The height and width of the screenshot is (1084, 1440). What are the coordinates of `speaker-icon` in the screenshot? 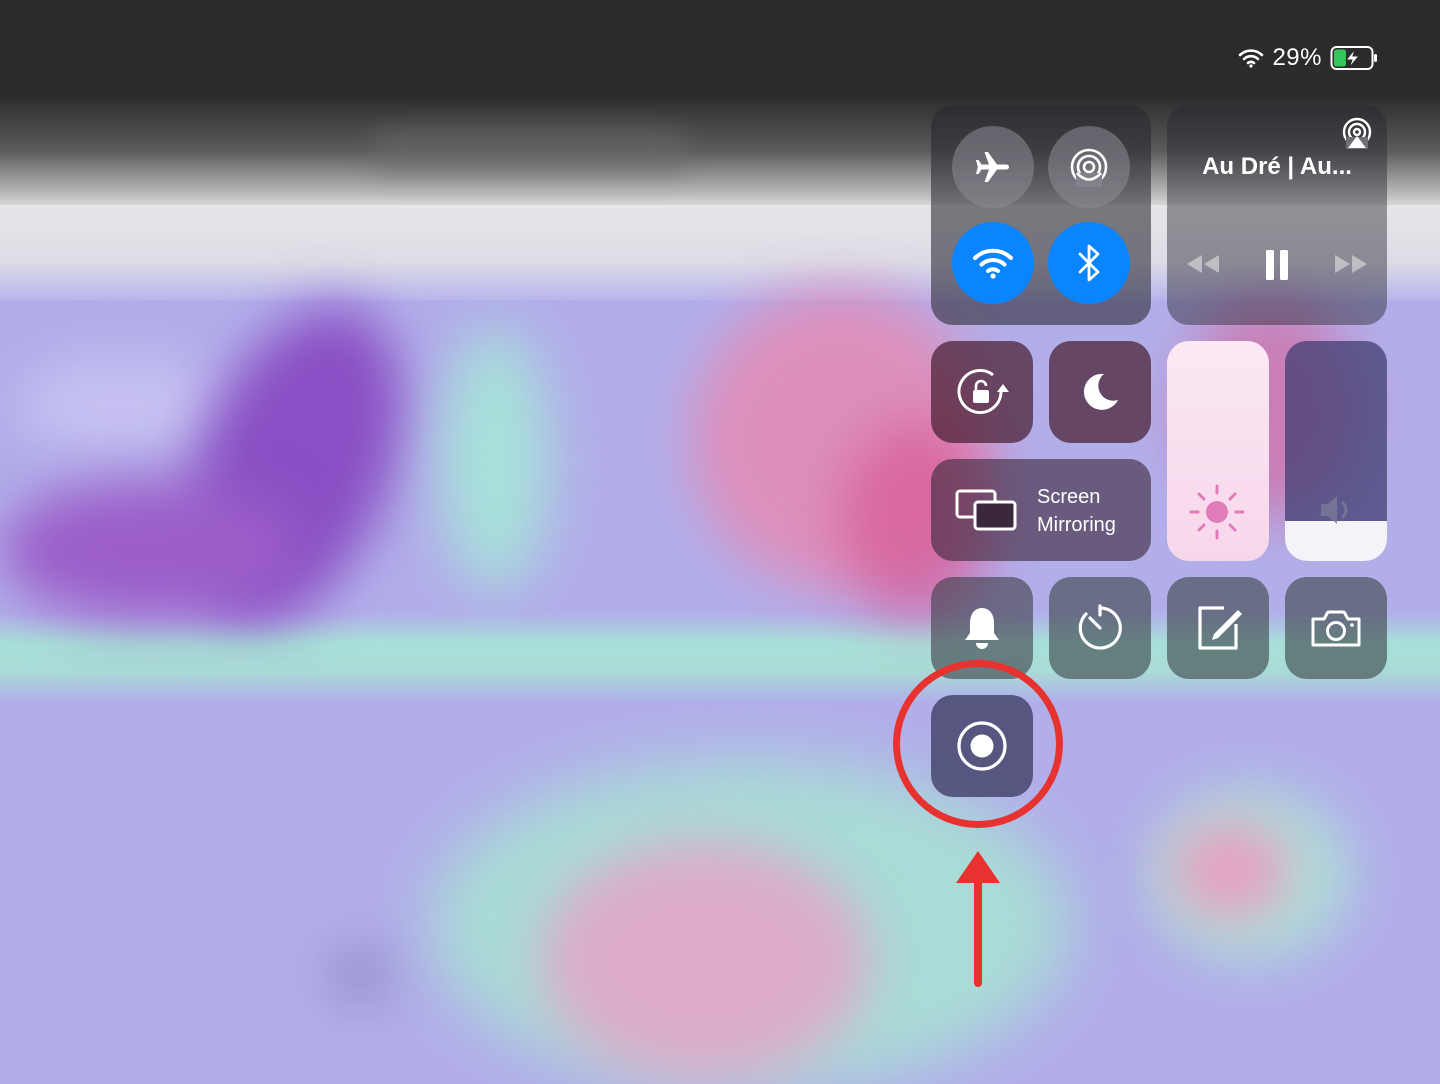 It's located at (1337, 510).